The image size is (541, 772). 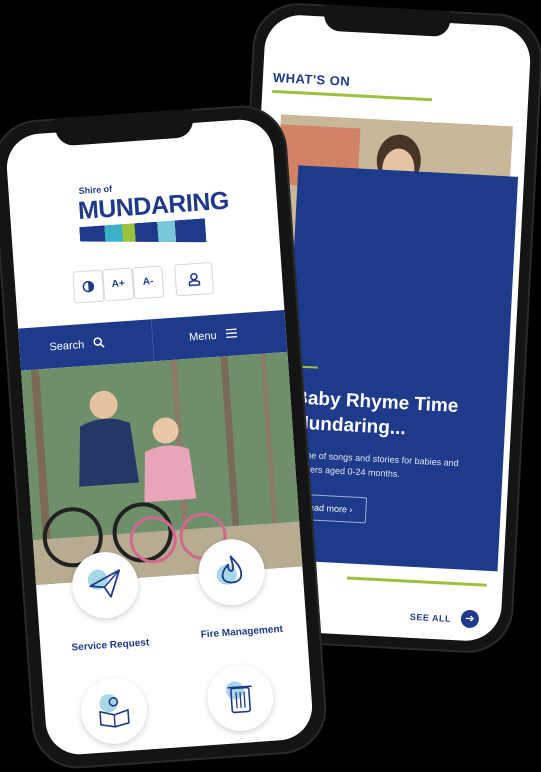 What do you see at coordinates (152, 340) in the screenshot?
I see `nav-divider` at bounding box center [152, 340].